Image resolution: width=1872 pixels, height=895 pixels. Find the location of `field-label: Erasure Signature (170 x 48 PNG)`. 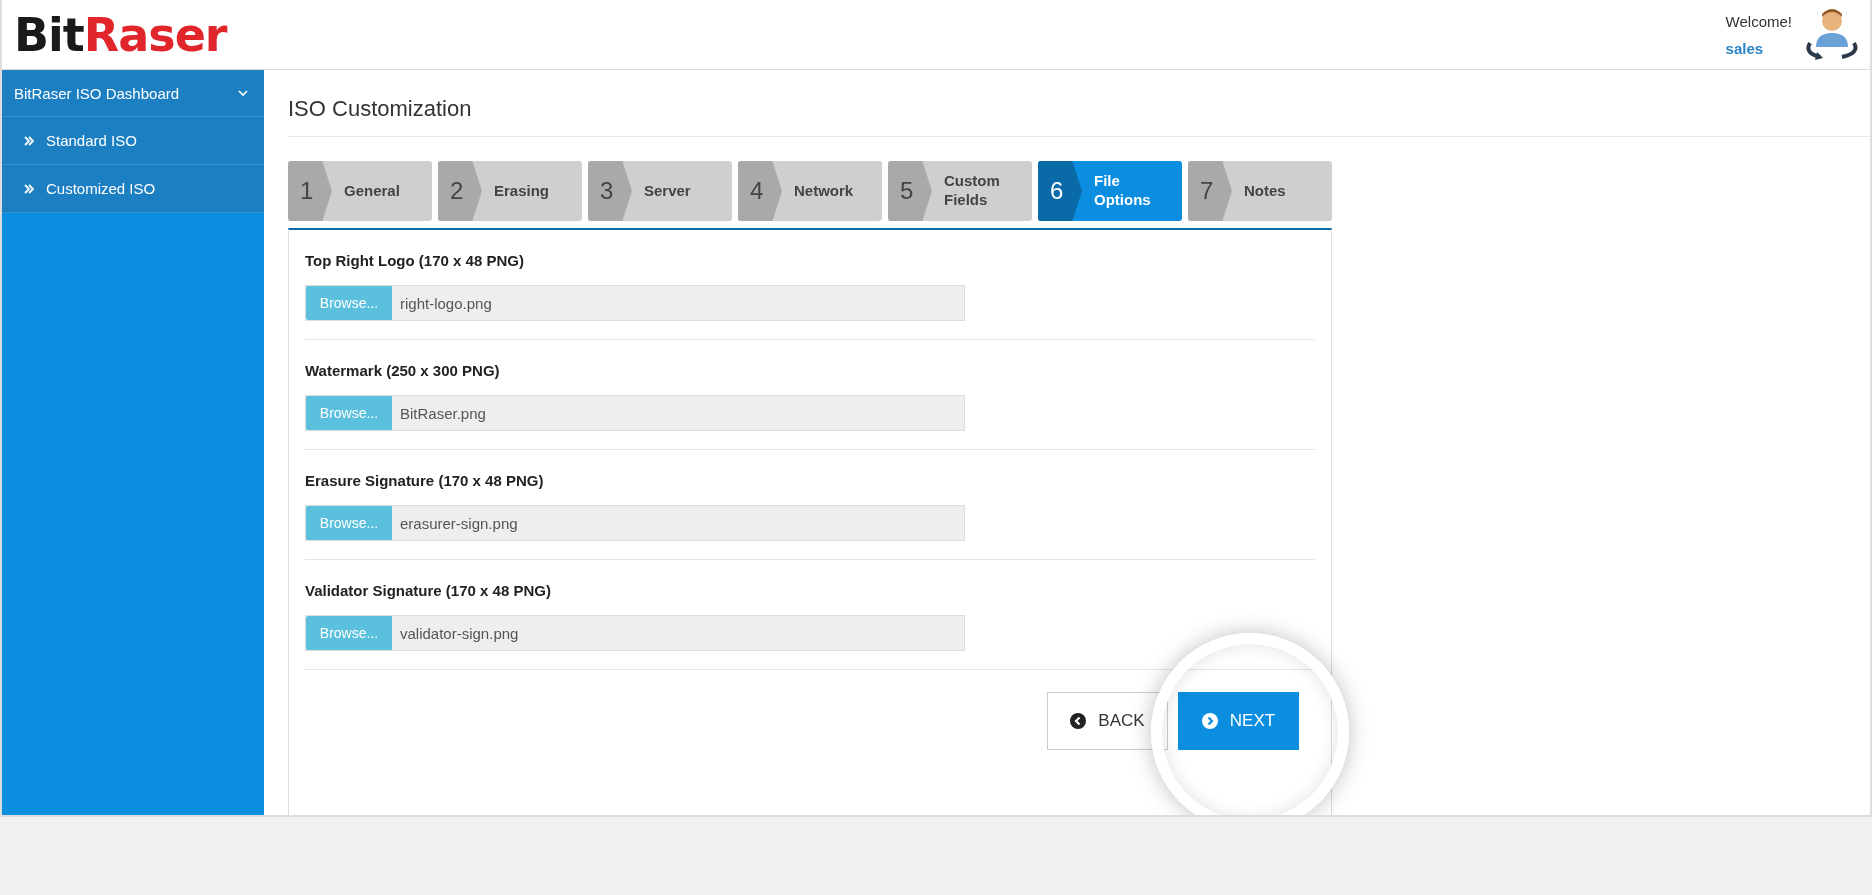

field-label: Erasure Signature (170 x 48 PNG) is located at coordinates (425, 480).